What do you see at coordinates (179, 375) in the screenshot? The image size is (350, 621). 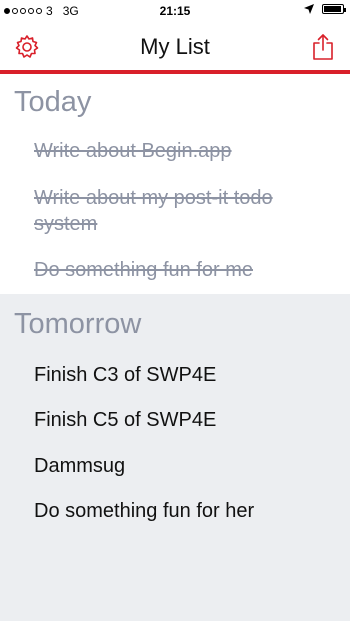 I see `list-item: Finish C3 of SWP4E` at bounding box center [179, 375].